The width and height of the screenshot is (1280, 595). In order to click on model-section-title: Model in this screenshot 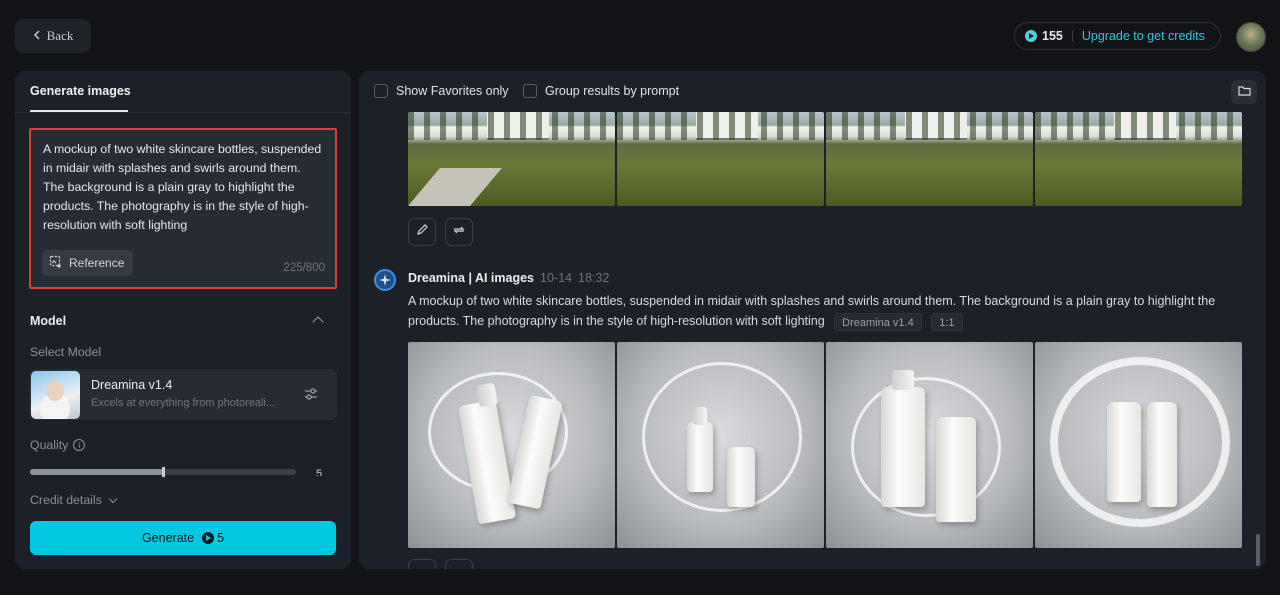, I will do `click(48, 321)`.